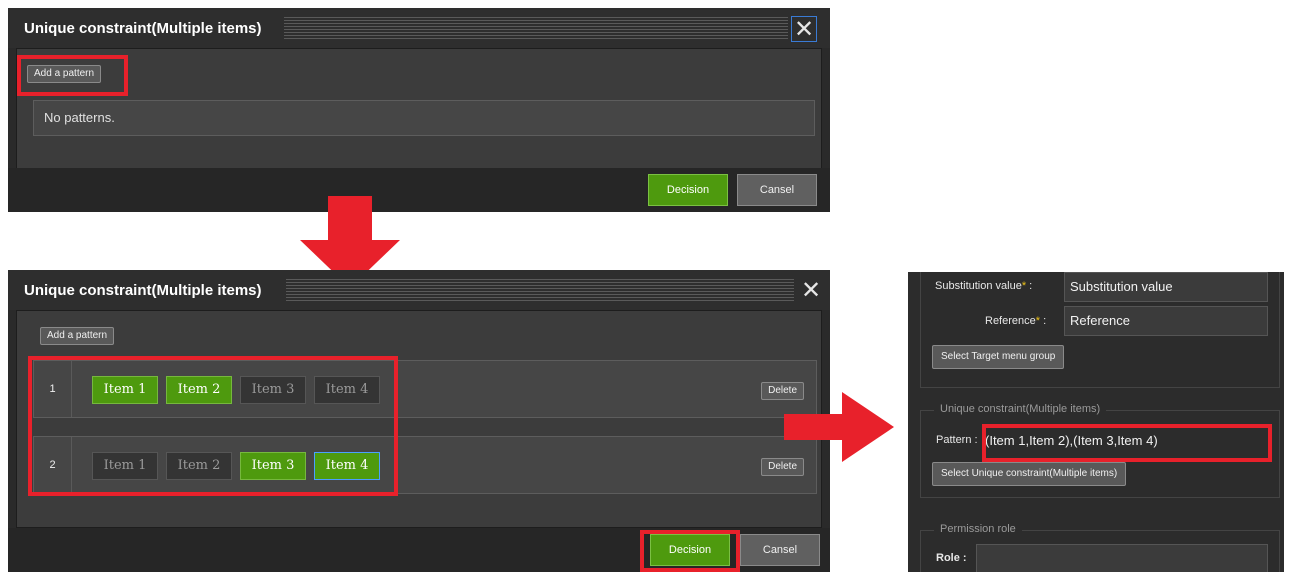 The height and width of the screenshot is (572, 1292). Describe the element at coordinates (1010, 321) in the screenshot. I see `reference-label-text: Reference` at that location.